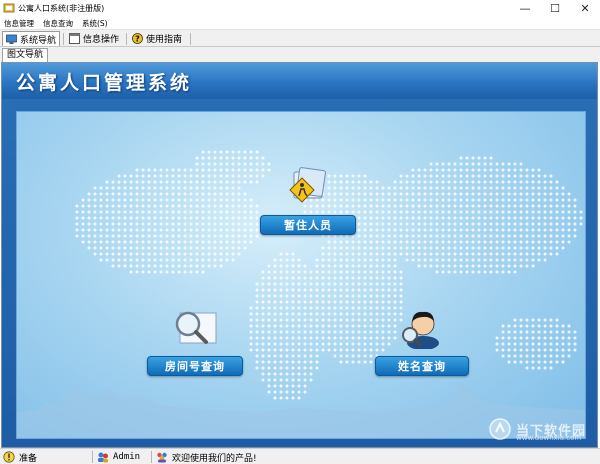 This screenshot has height=464, width=600. I want to click on watermark-logo-icon, so click(500, 429).